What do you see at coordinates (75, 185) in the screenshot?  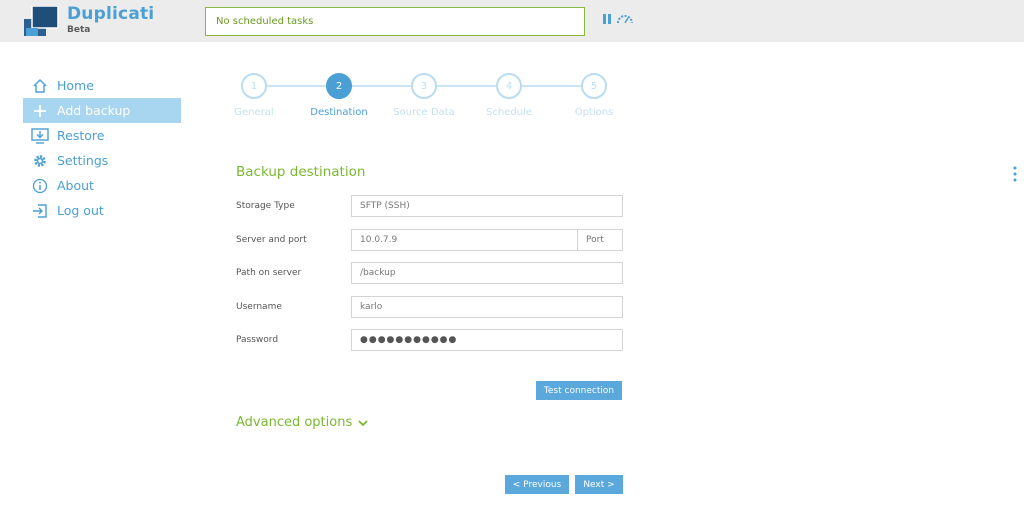 I see `sidebar-item-label: About` at bounding box center [75, 185].